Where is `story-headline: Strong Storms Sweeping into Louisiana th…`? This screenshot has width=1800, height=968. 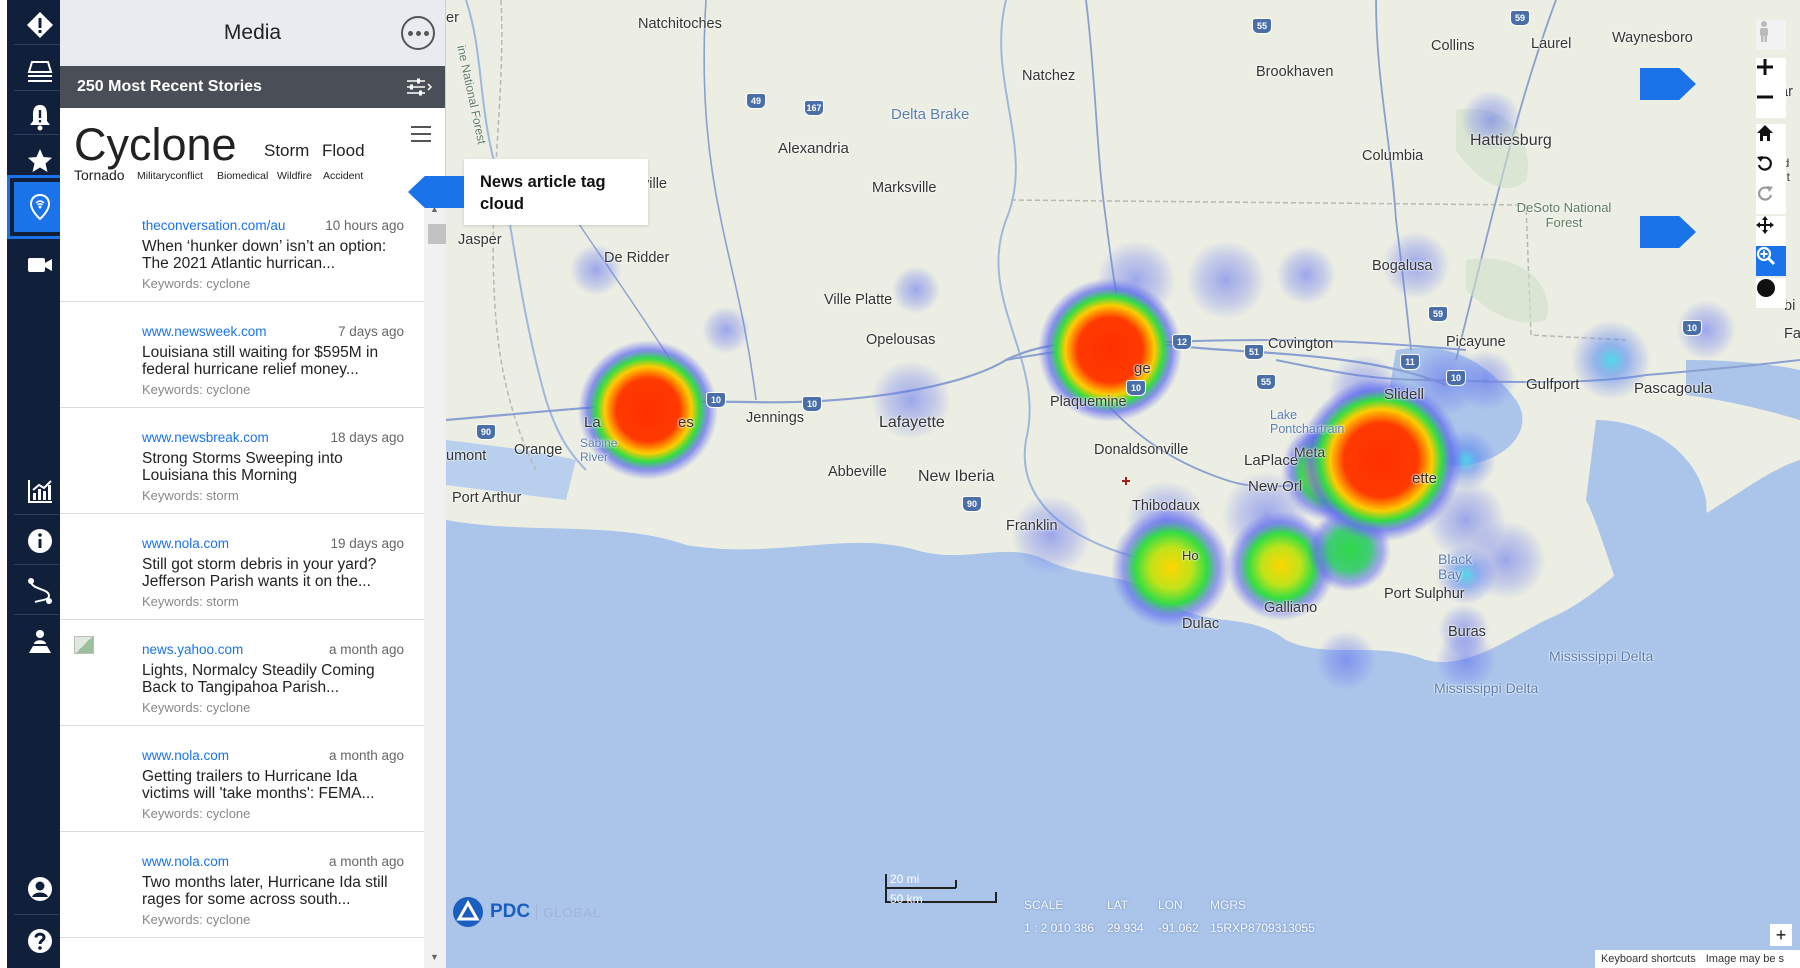
story-headline: Strong Storms Sweeping into Louisiana th… is located at coordinates (273, 467).